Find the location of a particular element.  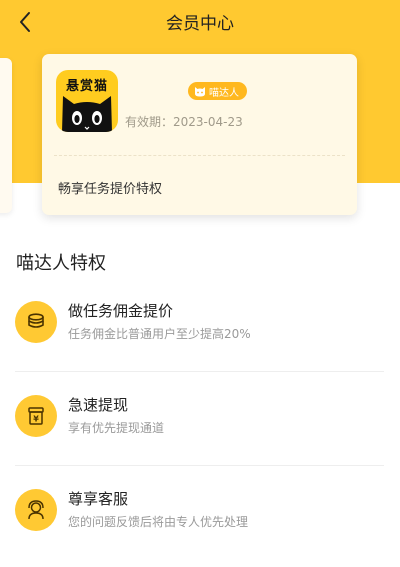

cash-box-icon: ¥ is located at coordinates (36, 416).